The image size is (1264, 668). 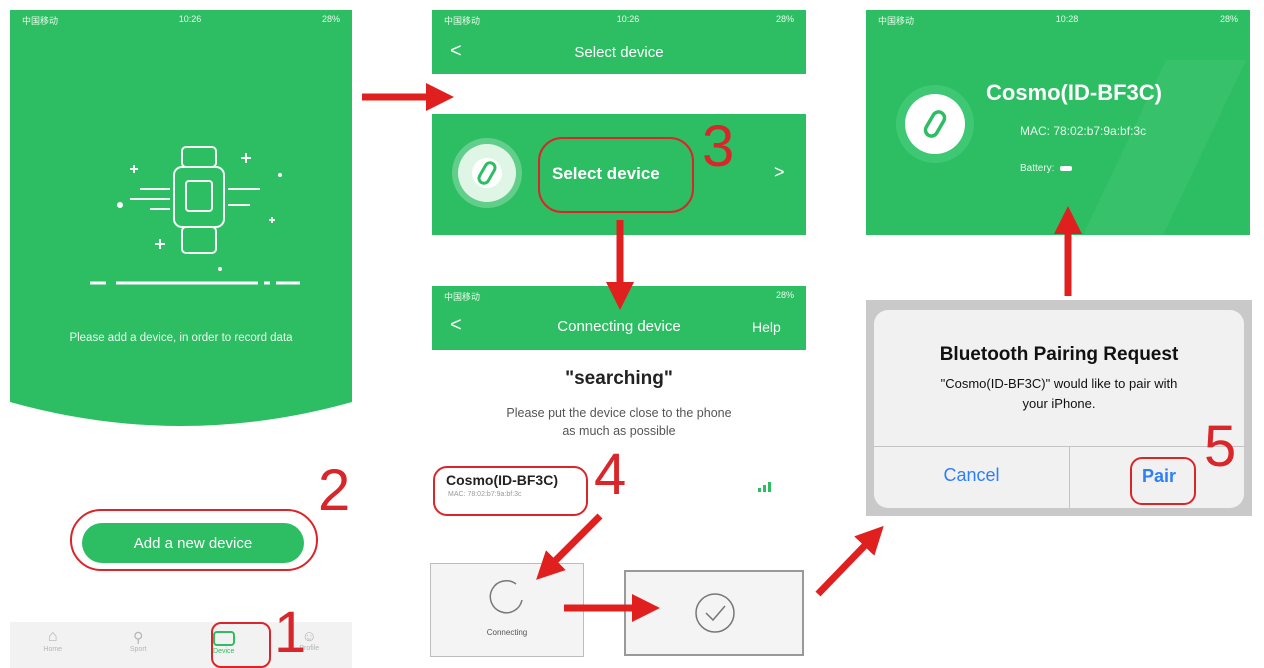 What do you see at coordinates (507, 632) in the screenshot?
I see `connecting-label: Connecting` at bounding box center [507, 632].